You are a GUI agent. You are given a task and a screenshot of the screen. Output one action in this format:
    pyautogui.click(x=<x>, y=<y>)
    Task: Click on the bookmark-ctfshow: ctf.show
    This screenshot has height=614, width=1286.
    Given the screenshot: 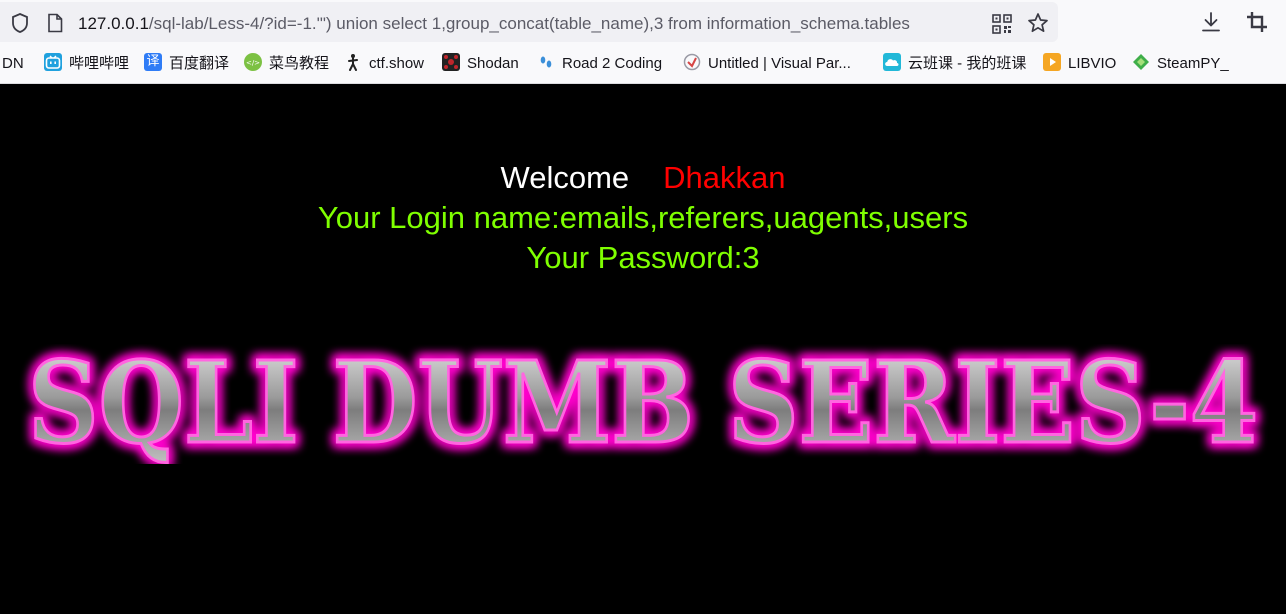 What is the action you would take?
    pyautogui.click(x=384, y=64)
    